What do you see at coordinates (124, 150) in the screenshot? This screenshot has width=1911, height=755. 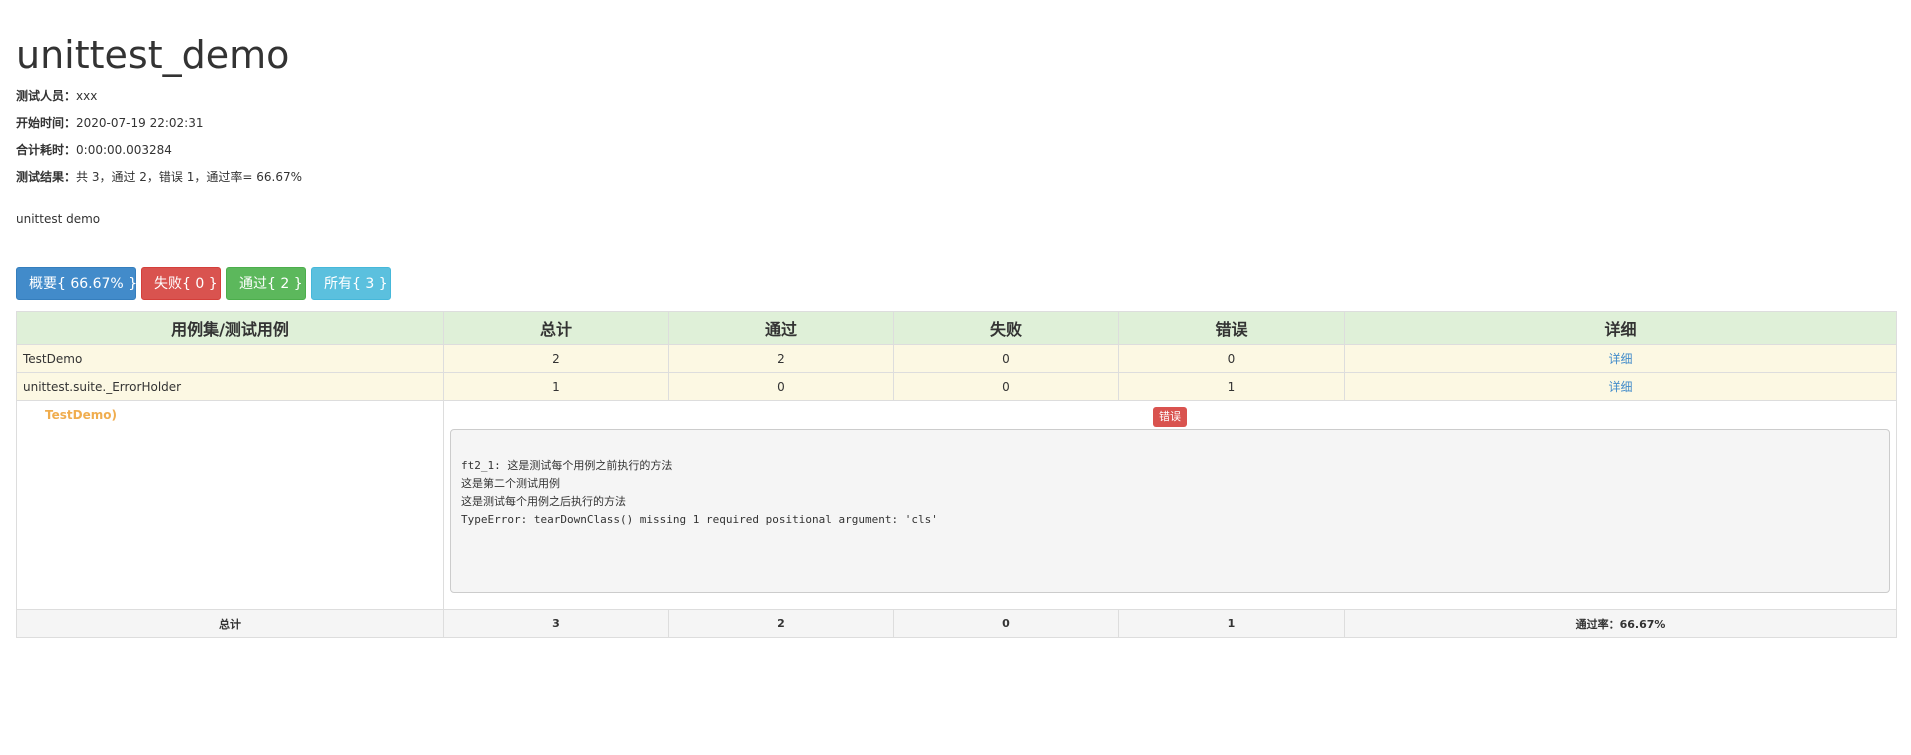 I see `meta-duration-value: 0:00:00.003284` at bounding box center [124, 150].